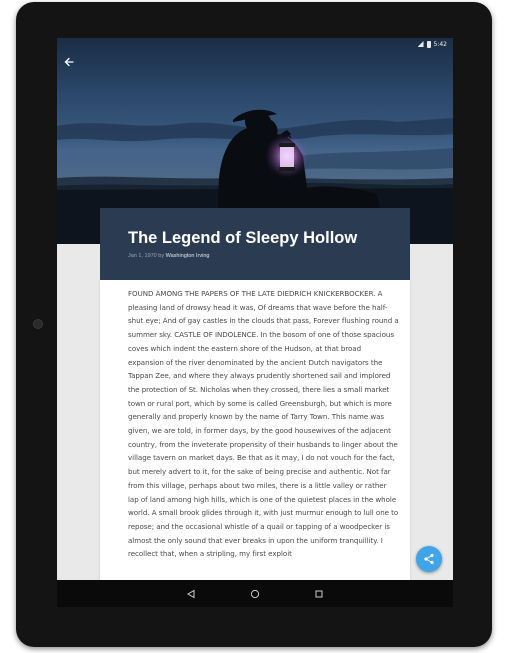  Describe the element at coordinates (255, 44) in the screenshot. I see `status-bar: 5:42` at that location.